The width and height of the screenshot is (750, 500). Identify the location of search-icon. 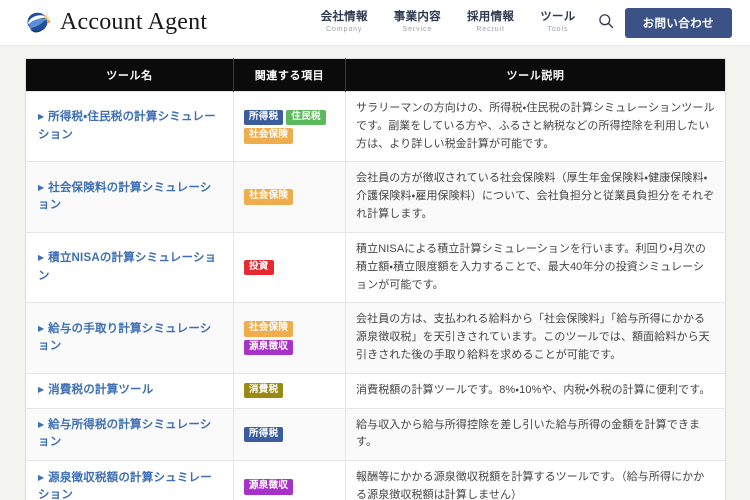
(606, 22).